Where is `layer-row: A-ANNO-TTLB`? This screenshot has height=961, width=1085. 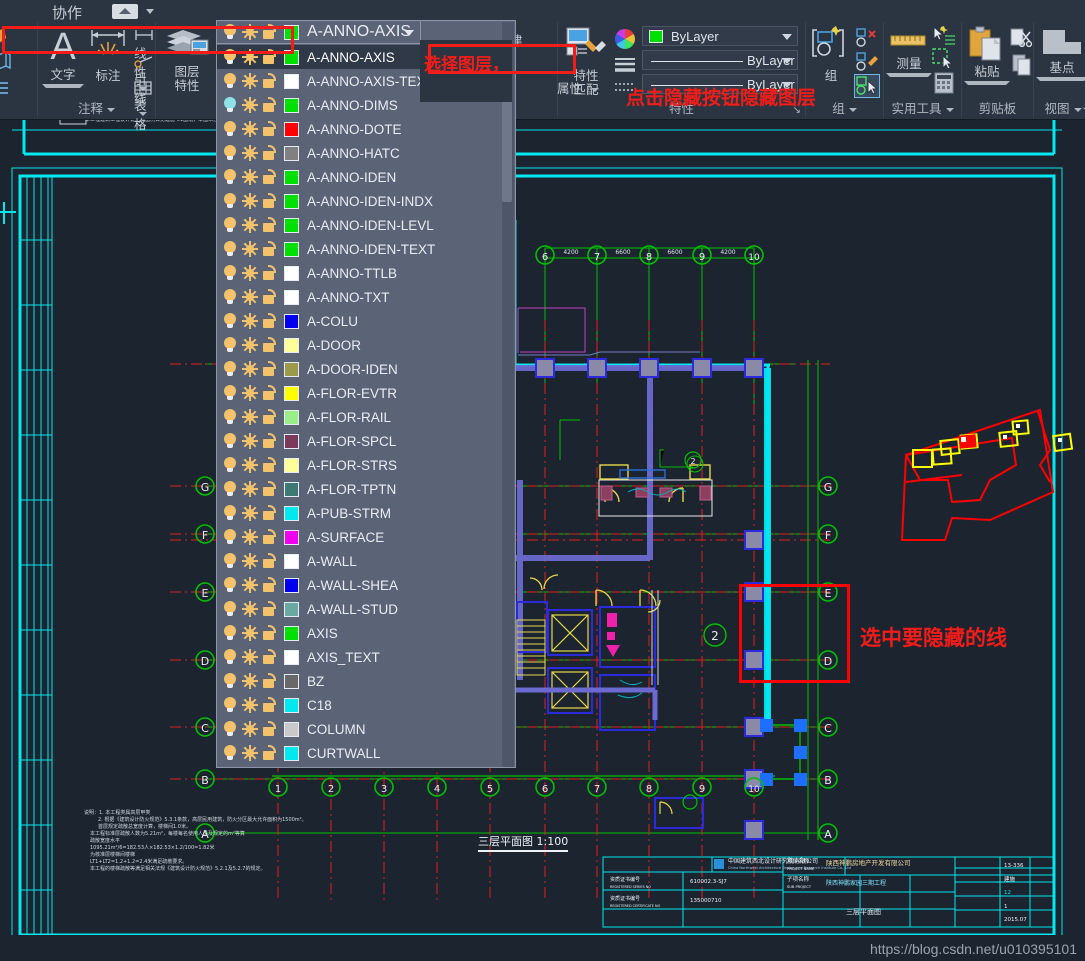 layer-row: A-ANNO-TTLB is located at coordinates (360, 273).